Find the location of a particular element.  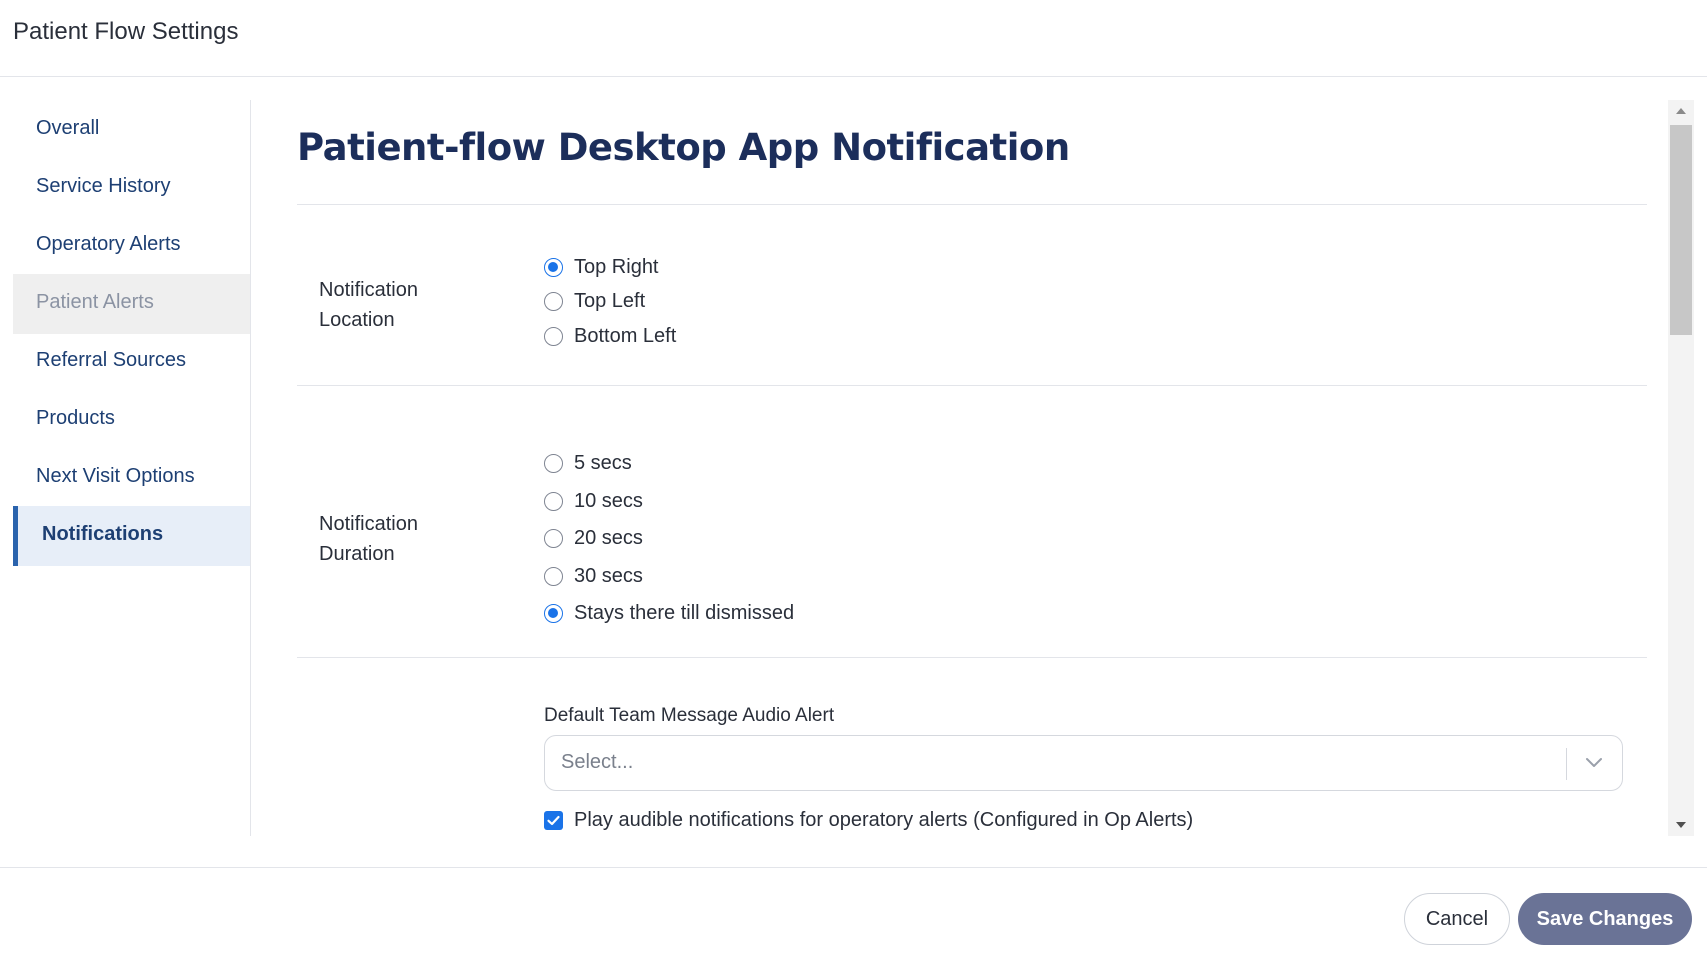

sidebar-item-products: Products is located at coordinates (131, 420).